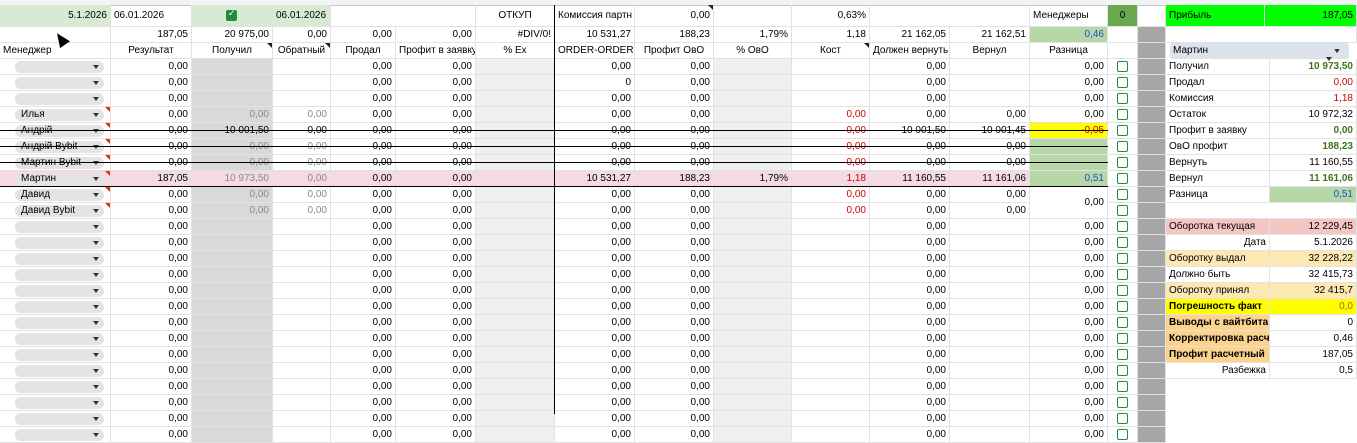 This screenshot has width=1357, height=443. I want to click on panel-label: Разбежка, so click(1218, 371).